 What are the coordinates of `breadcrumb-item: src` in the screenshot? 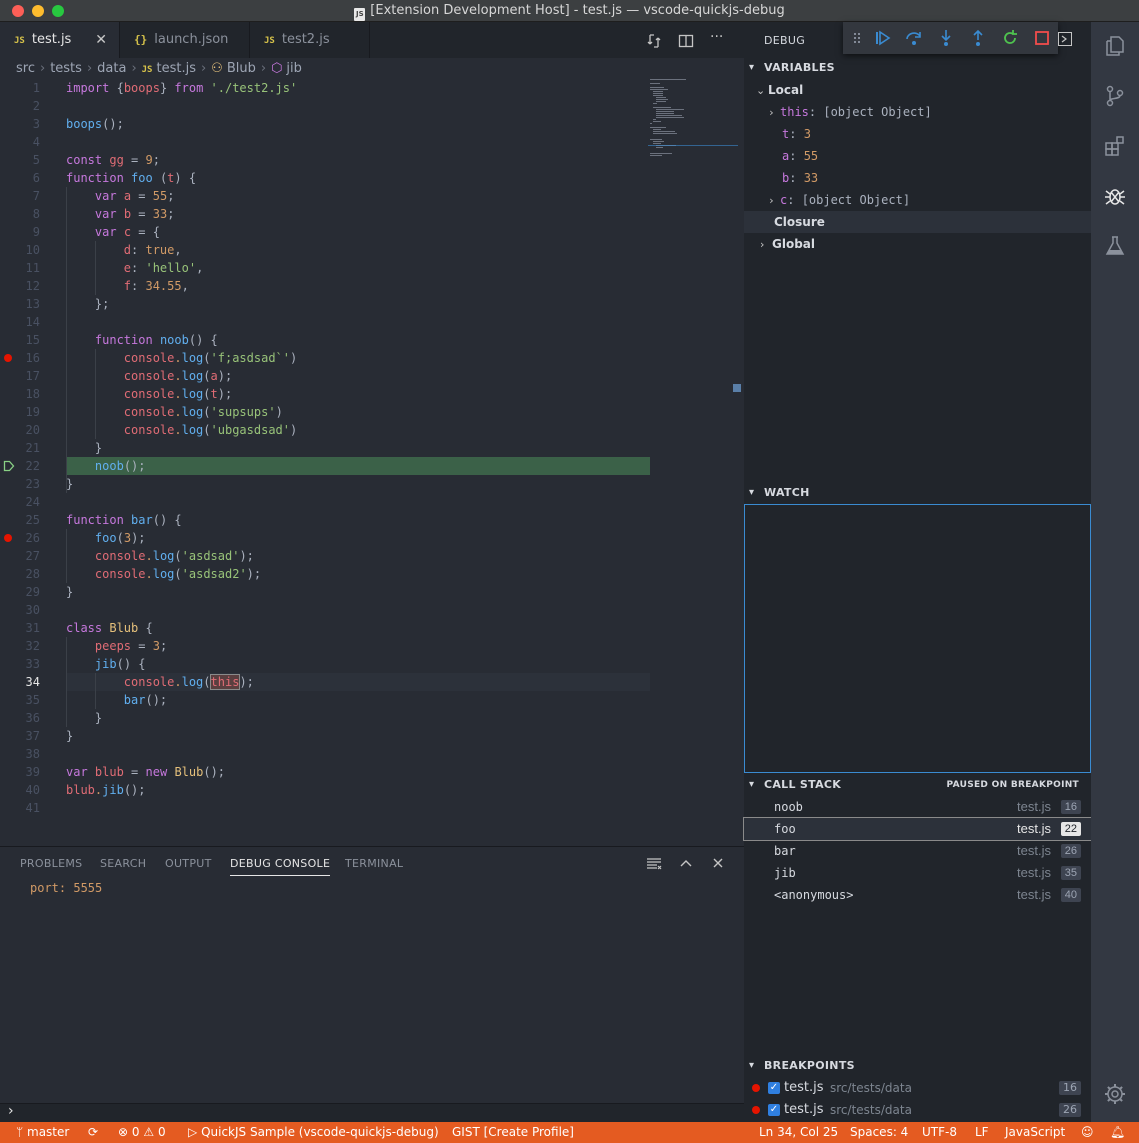 It's located at (25, 68).